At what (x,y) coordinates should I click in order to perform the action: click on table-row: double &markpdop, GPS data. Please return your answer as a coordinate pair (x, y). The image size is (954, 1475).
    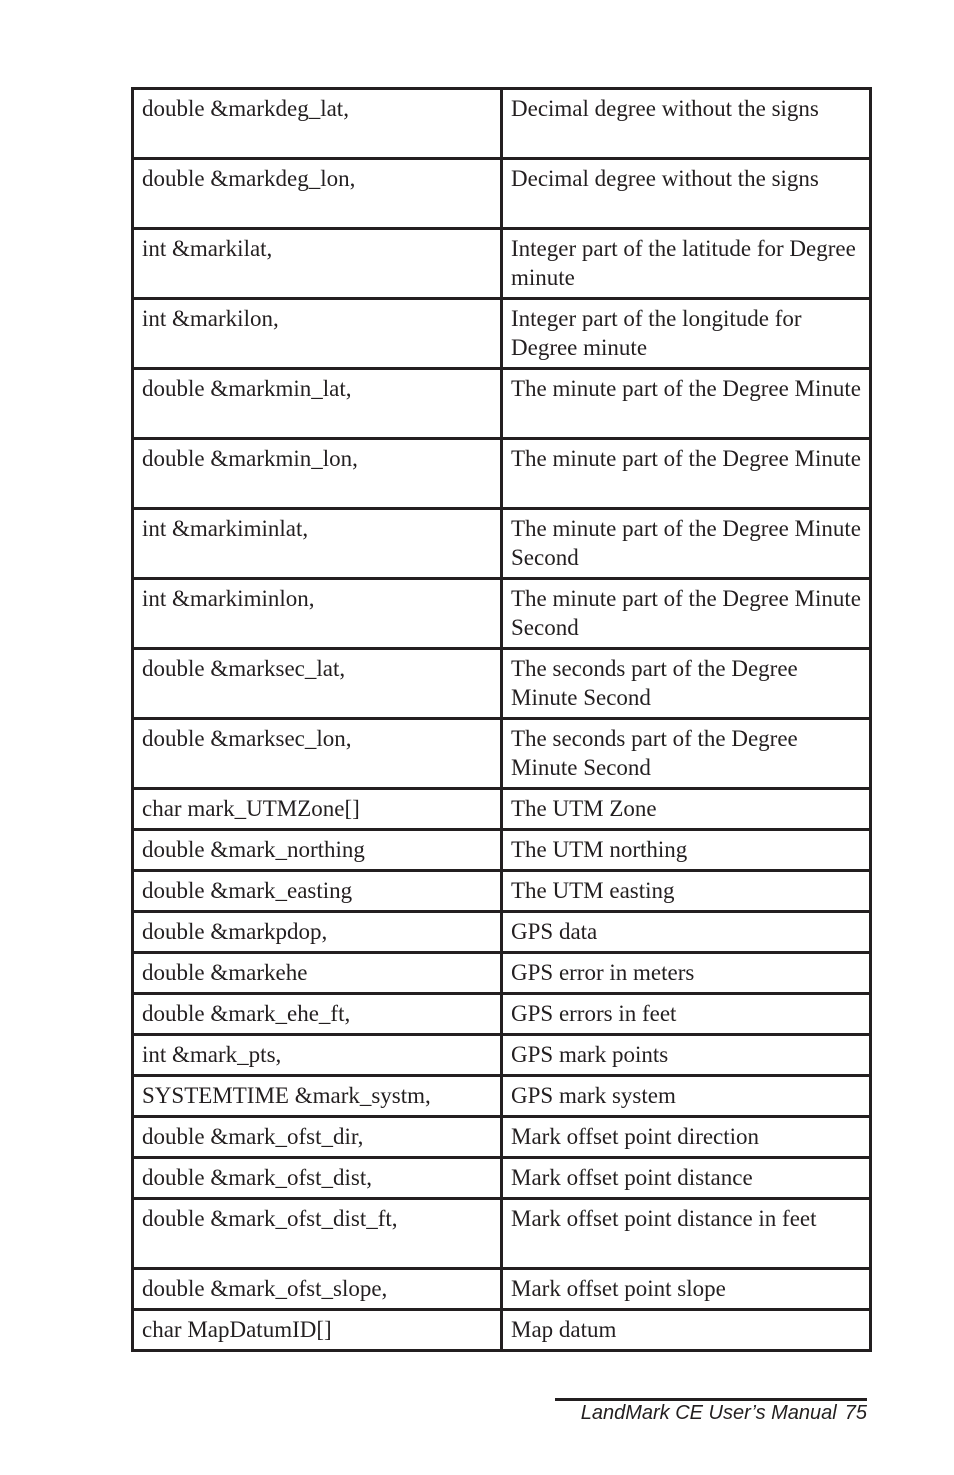
    Looking at the image, I should click on (501, 932).